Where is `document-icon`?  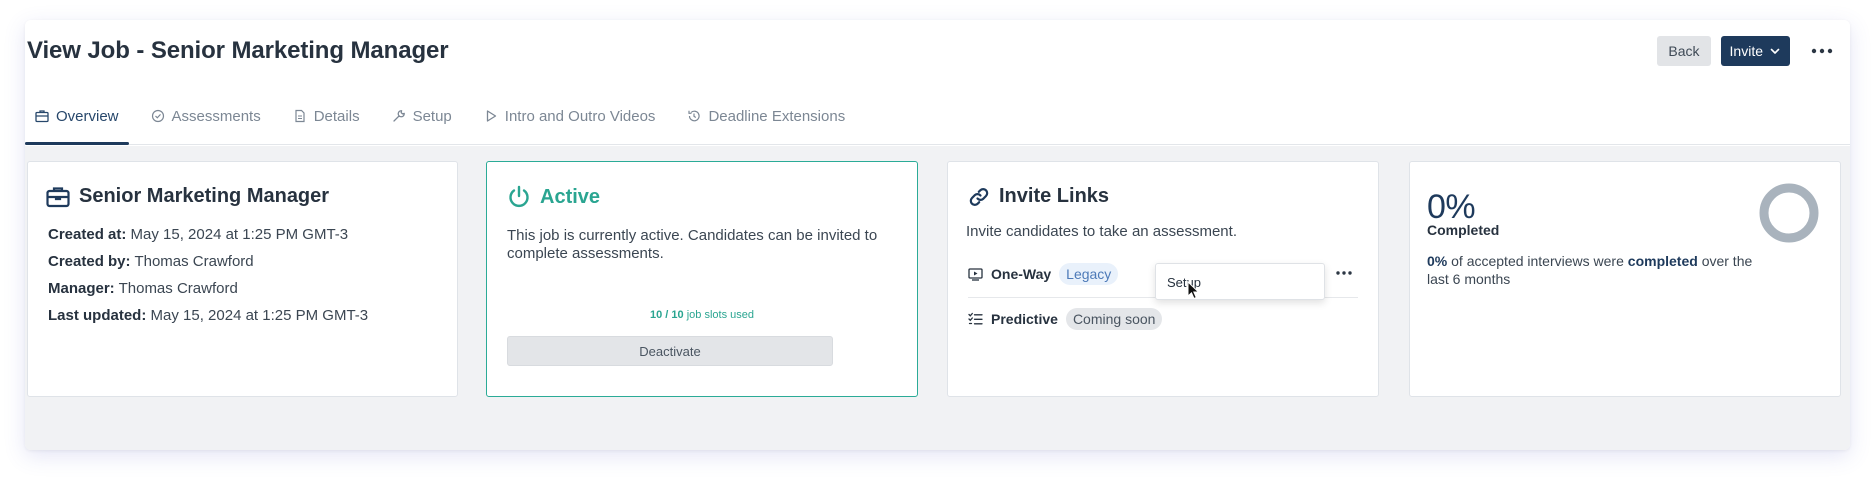 document-icon is located at coordinates (300, 116).